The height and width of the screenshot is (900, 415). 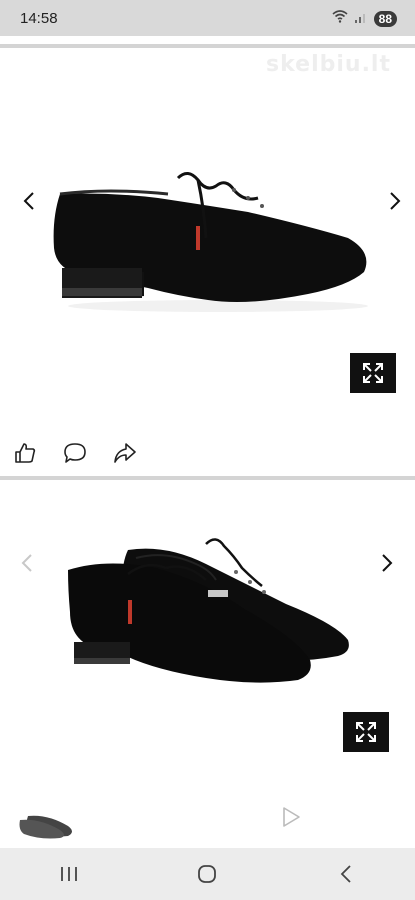 I want to click on shoe-image-pair, so click(x=211, y=614).